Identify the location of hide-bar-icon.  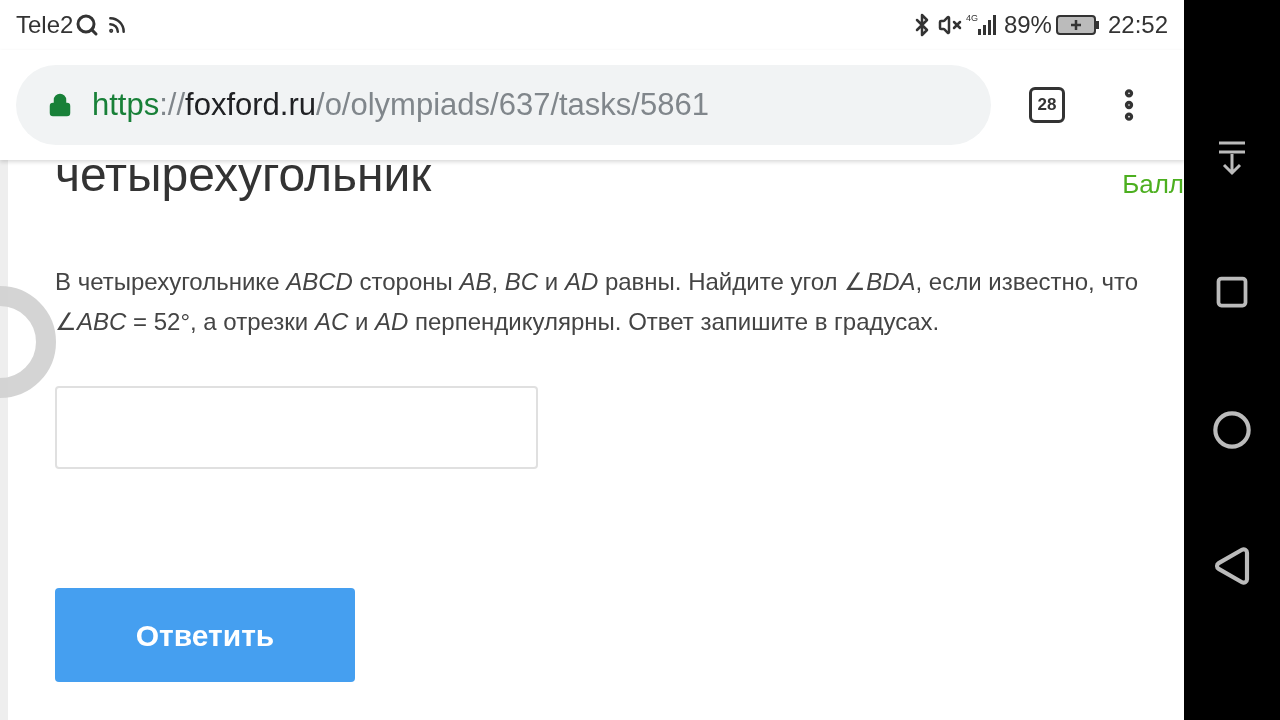
(1232, 158).